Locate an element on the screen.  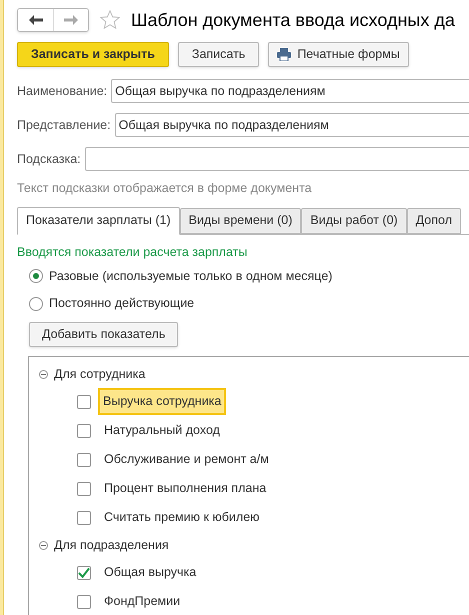
favorite-star-button is located at coordinates (110, 20).